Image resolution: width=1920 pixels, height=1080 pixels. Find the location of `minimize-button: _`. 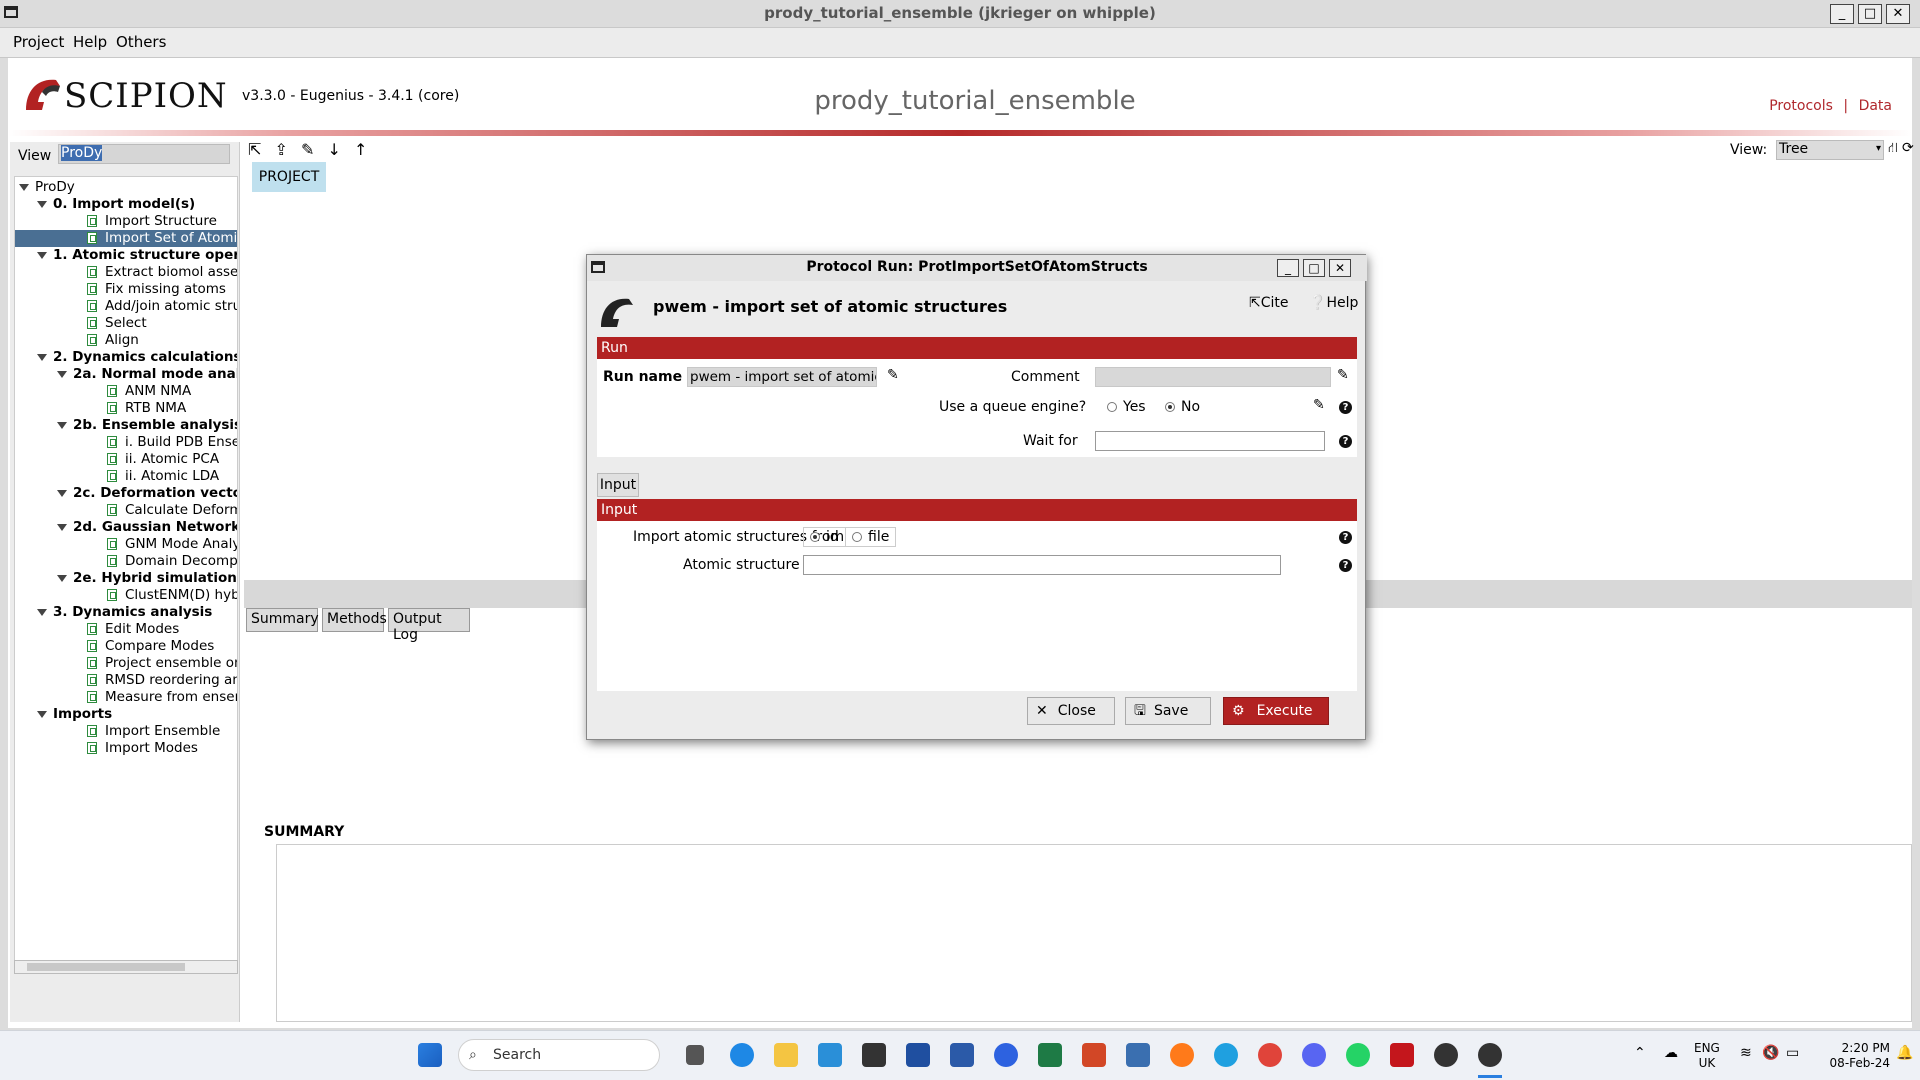

minimize-button: _ is located at coordinates (1842, 14).